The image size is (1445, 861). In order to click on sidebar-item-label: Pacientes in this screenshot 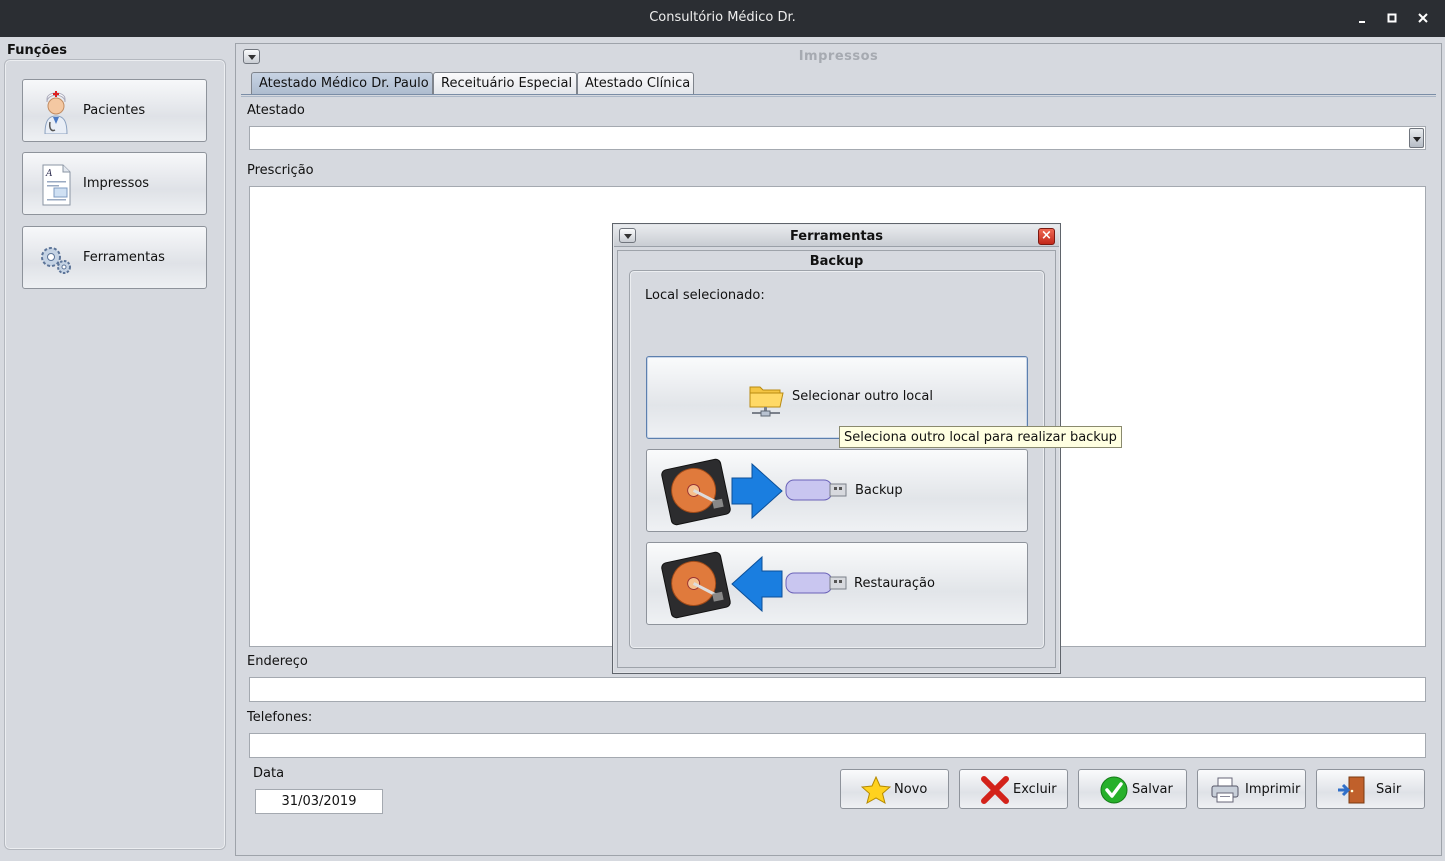, I will do `click(114, 110)`.